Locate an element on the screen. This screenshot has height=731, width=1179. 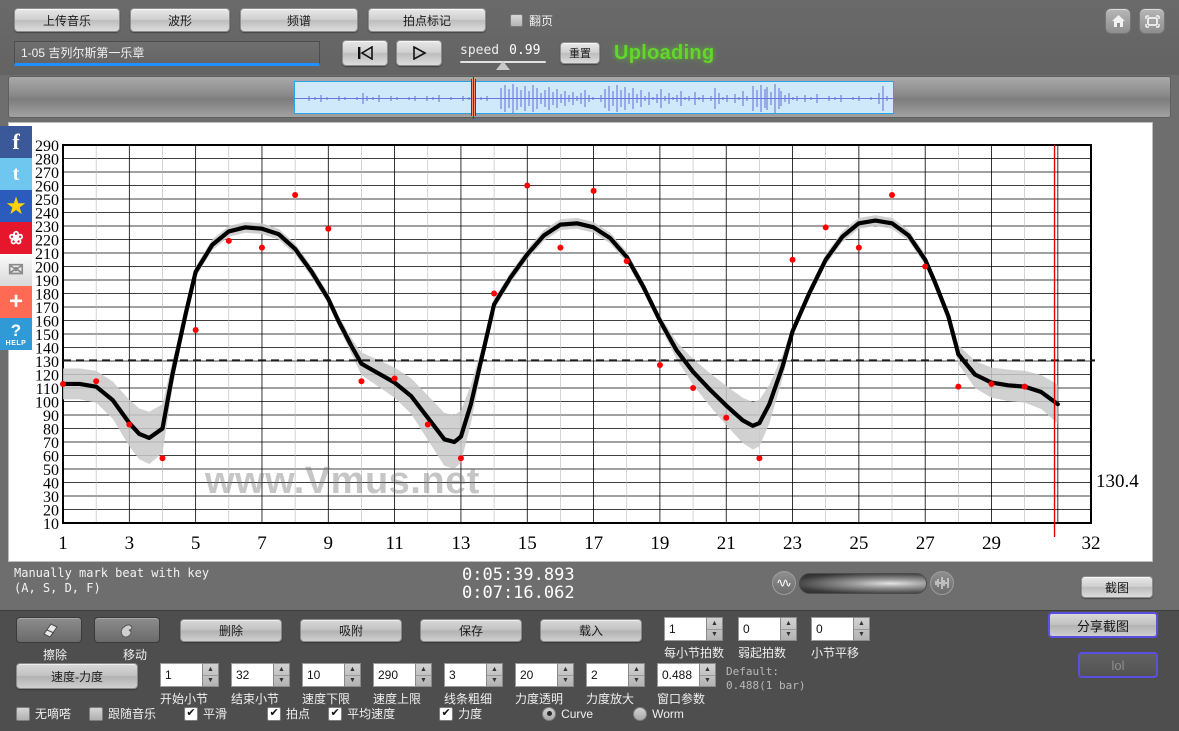
waveform-zoom-slider is located at coordinates (863, 583).